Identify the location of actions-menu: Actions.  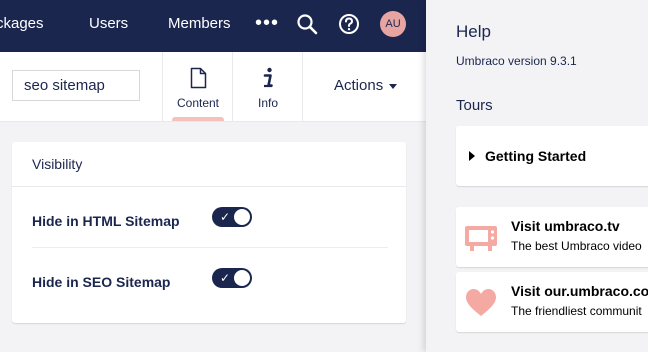
(364, 86).